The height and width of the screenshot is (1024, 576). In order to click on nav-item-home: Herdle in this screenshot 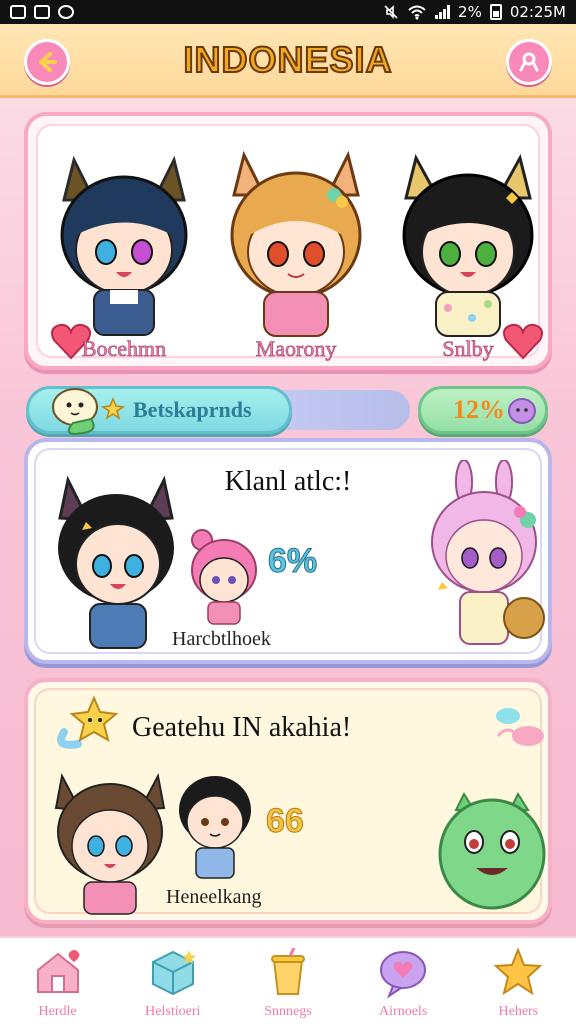, I will do `click(58, 983)`.